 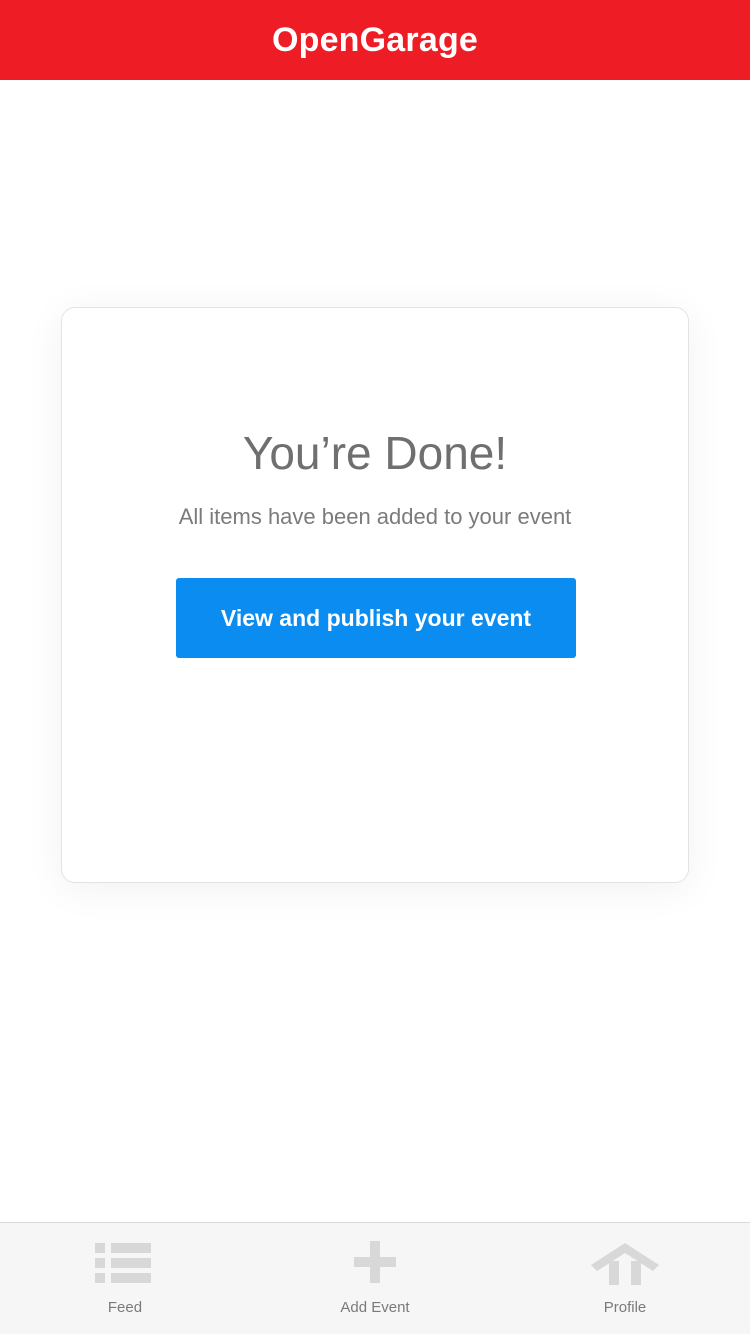 I want to click on list-icon, so click(x=123, y=1263).